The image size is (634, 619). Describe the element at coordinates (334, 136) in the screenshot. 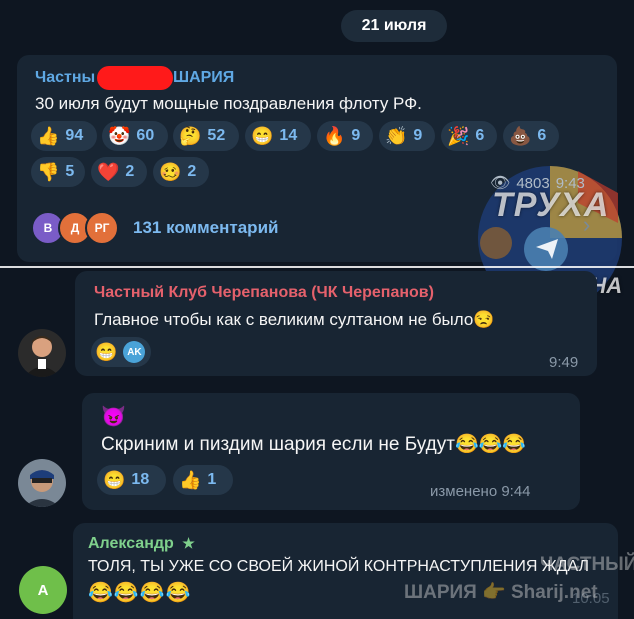

I see `fire-icon: 🔥` at that location.